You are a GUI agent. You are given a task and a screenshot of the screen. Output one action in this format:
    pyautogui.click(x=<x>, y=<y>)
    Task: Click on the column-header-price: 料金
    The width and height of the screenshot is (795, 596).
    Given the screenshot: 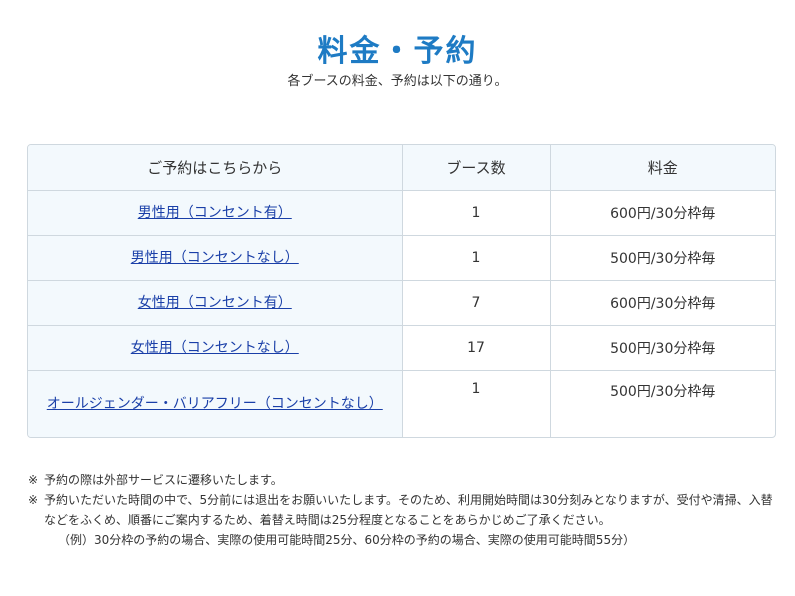 What is the action you would take?
    pyautogui.click(x=662, y=168)
    